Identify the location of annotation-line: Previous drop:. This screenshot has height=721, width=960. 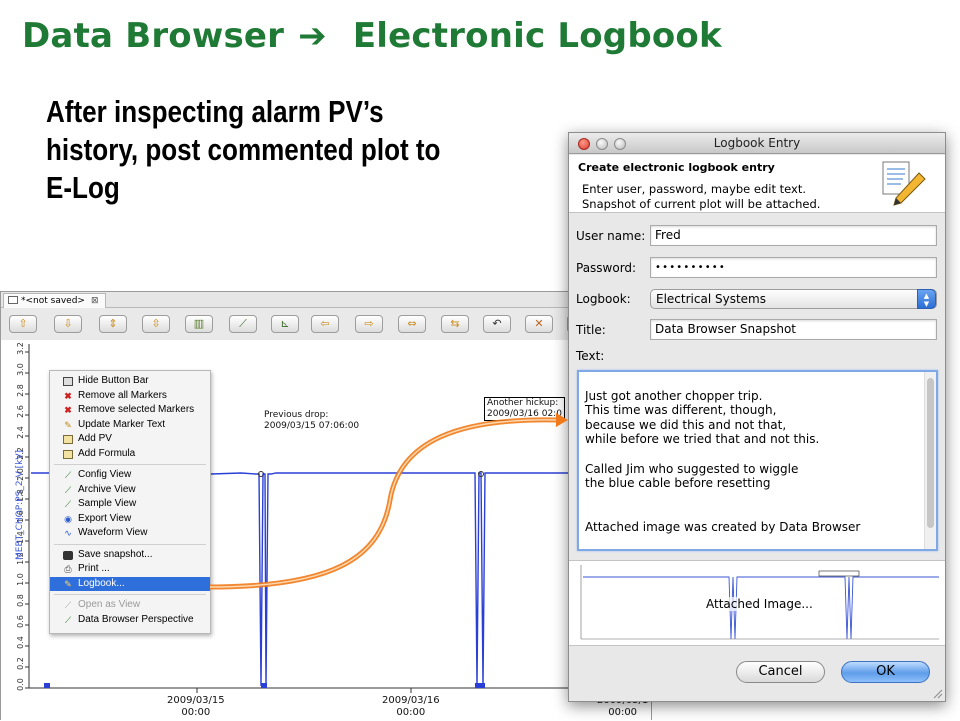
(296, 415).